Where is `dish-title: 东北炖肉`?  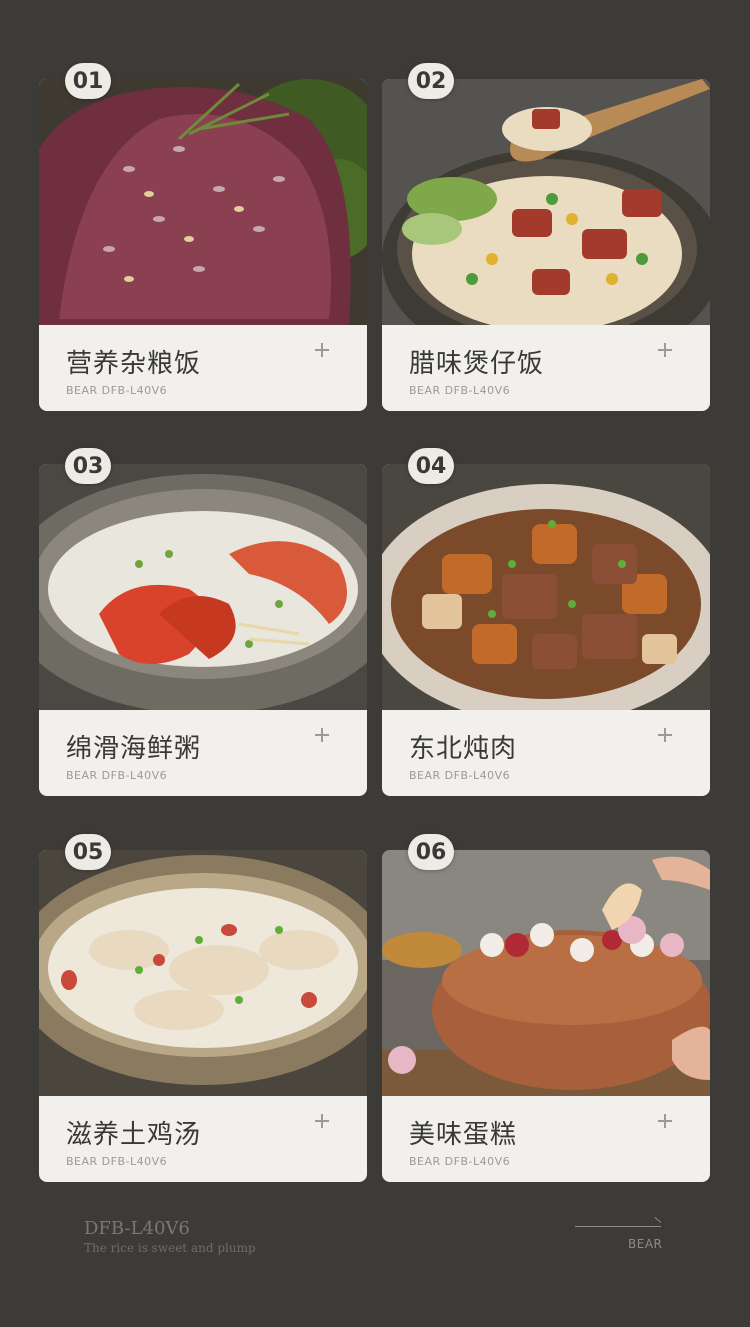
dish-title: 东北炖肉 is located at coordinates (463, 749).